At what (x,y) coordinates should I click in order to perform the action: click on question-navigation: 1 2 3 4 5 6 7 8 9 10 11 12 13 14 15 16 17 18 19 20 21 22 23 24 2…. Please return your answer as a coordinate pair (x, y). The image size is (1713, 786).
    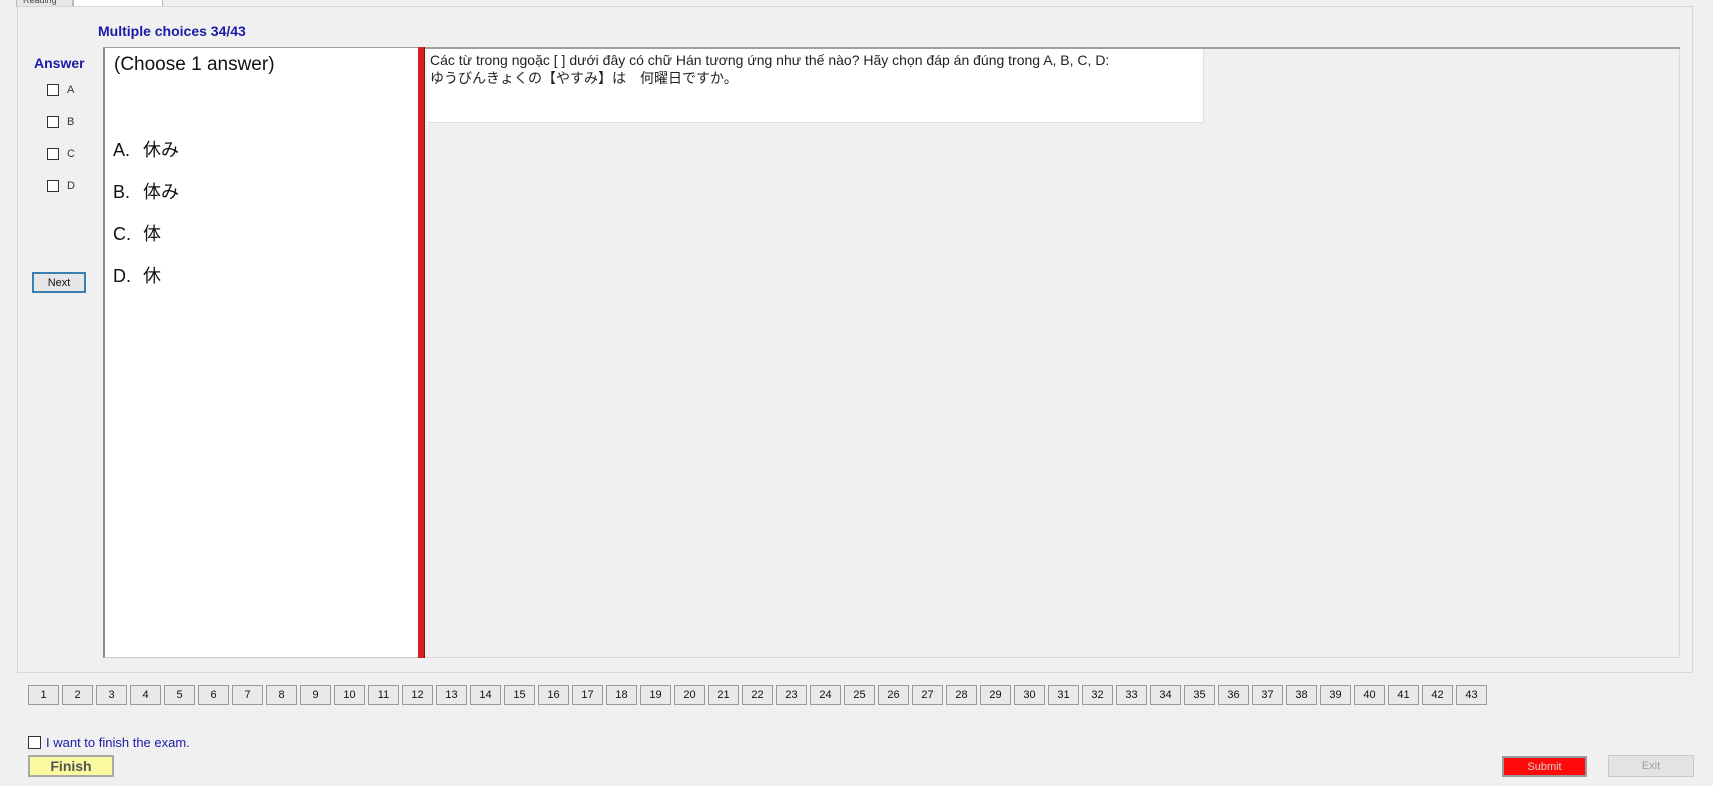
    Looking at the image, I should click on (759, 695).